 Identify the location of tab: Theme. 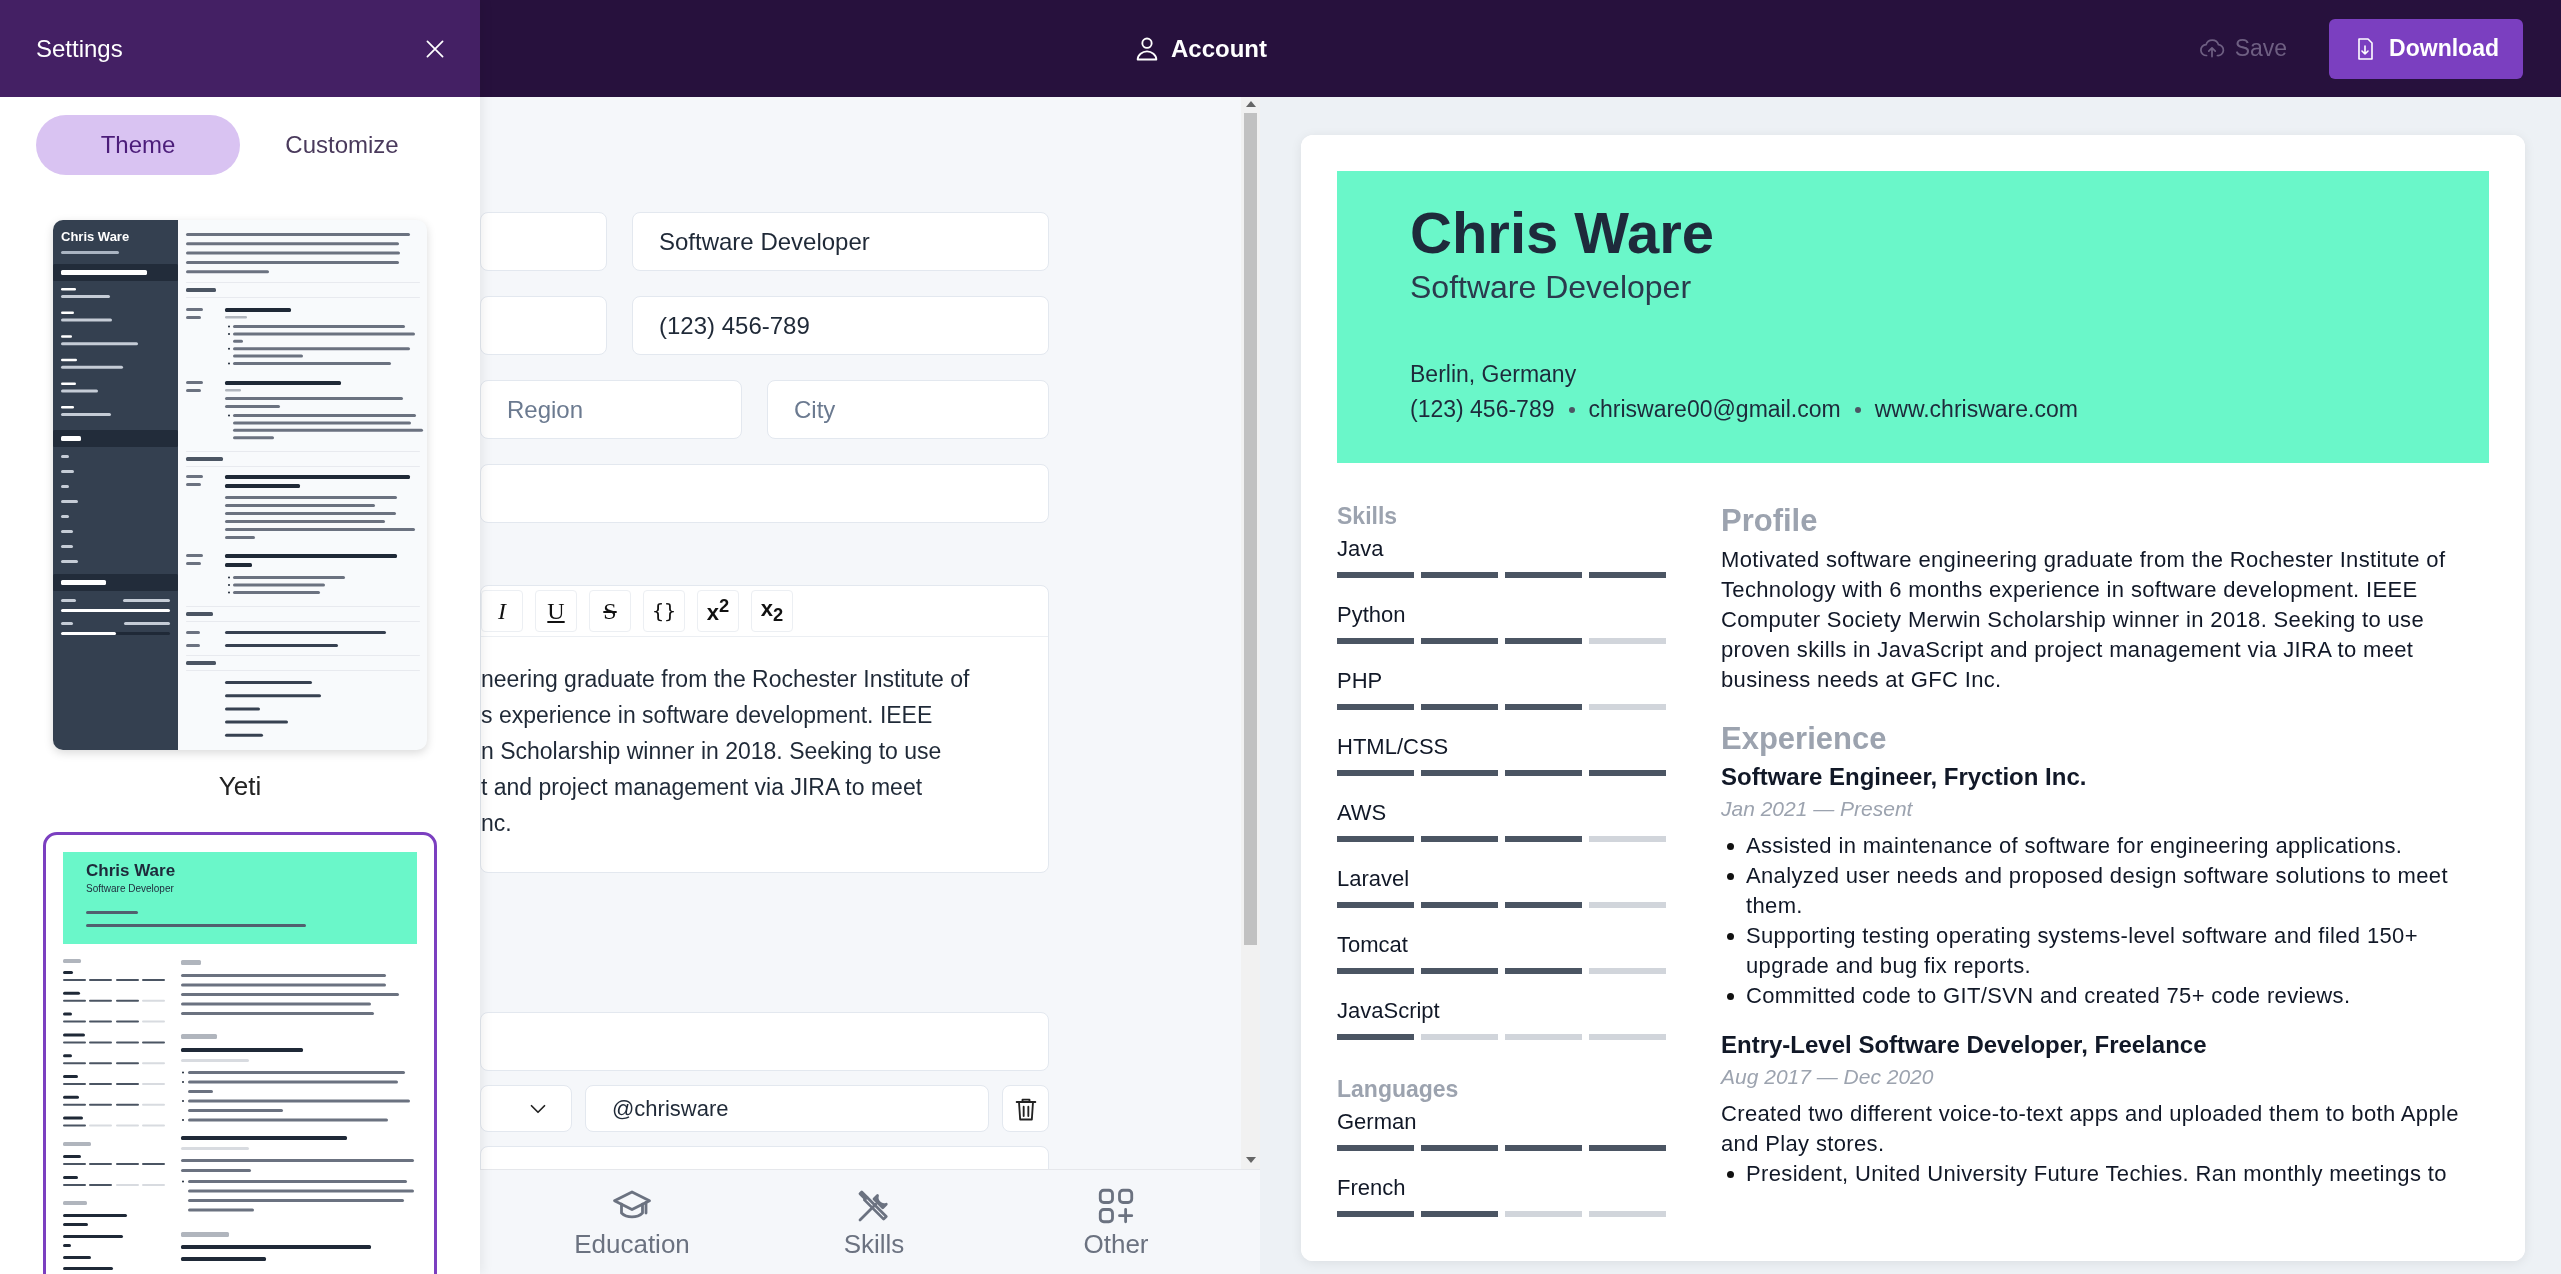
(138, 145).